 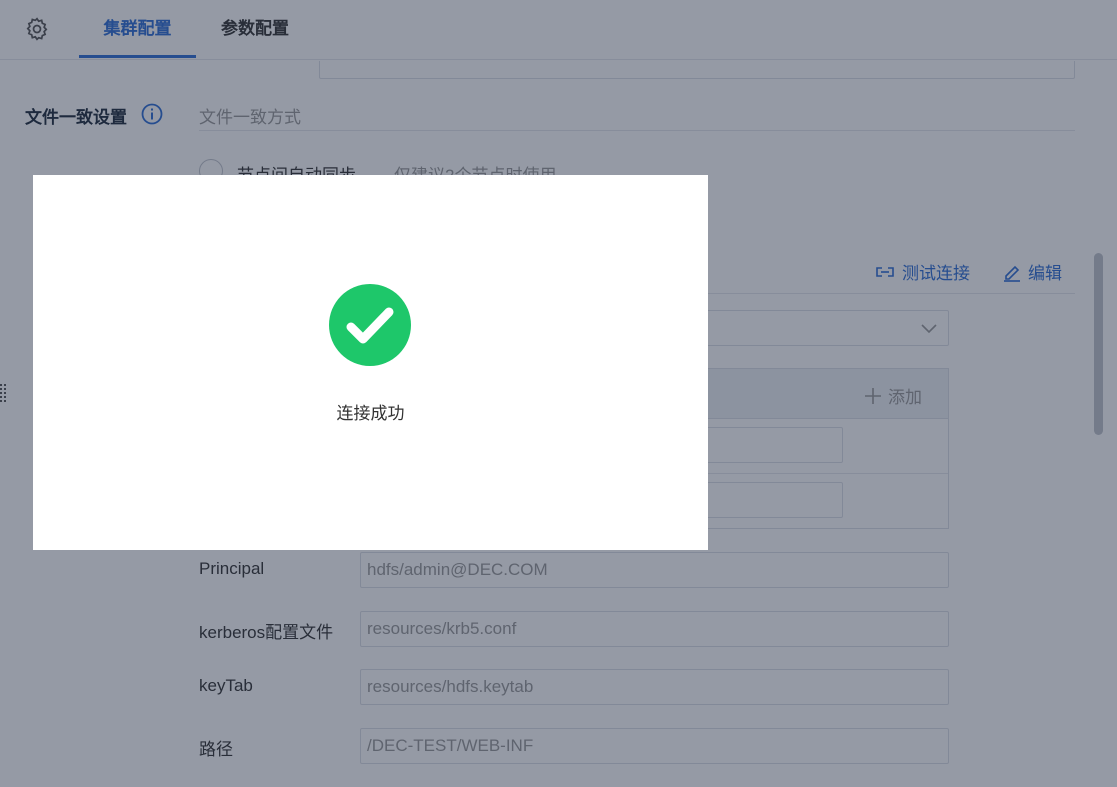 What do you see at coordinates (370, 413) in the screenshot?
I see `dialog-message: 连接成功` at bounding box center [370, 413].